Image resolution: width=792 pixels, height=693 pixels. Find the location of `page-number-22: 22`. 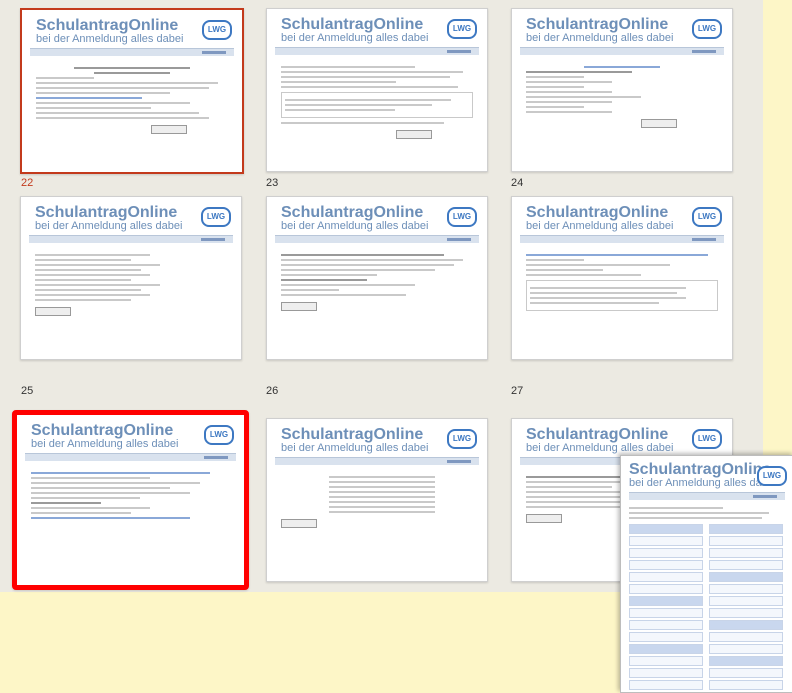

page-number-22: 22 is located at coordinates (27, 183).